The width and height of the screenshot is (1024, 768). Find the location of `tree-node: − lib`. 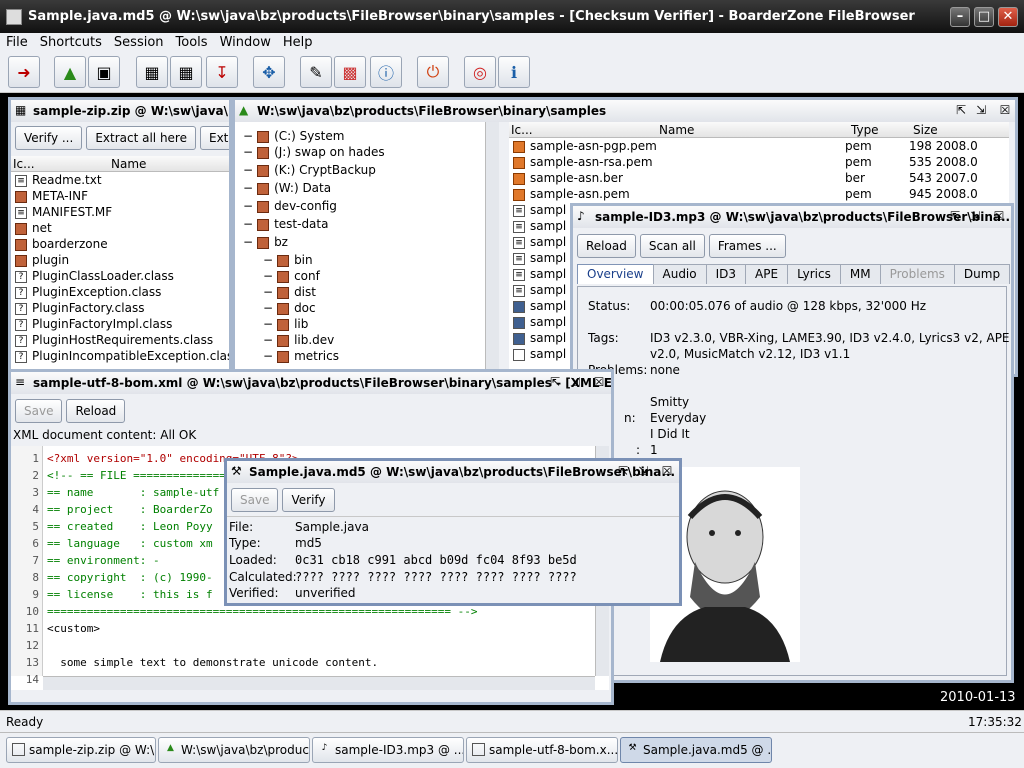

tree-node: − lib is located at coordinates (360, 324).